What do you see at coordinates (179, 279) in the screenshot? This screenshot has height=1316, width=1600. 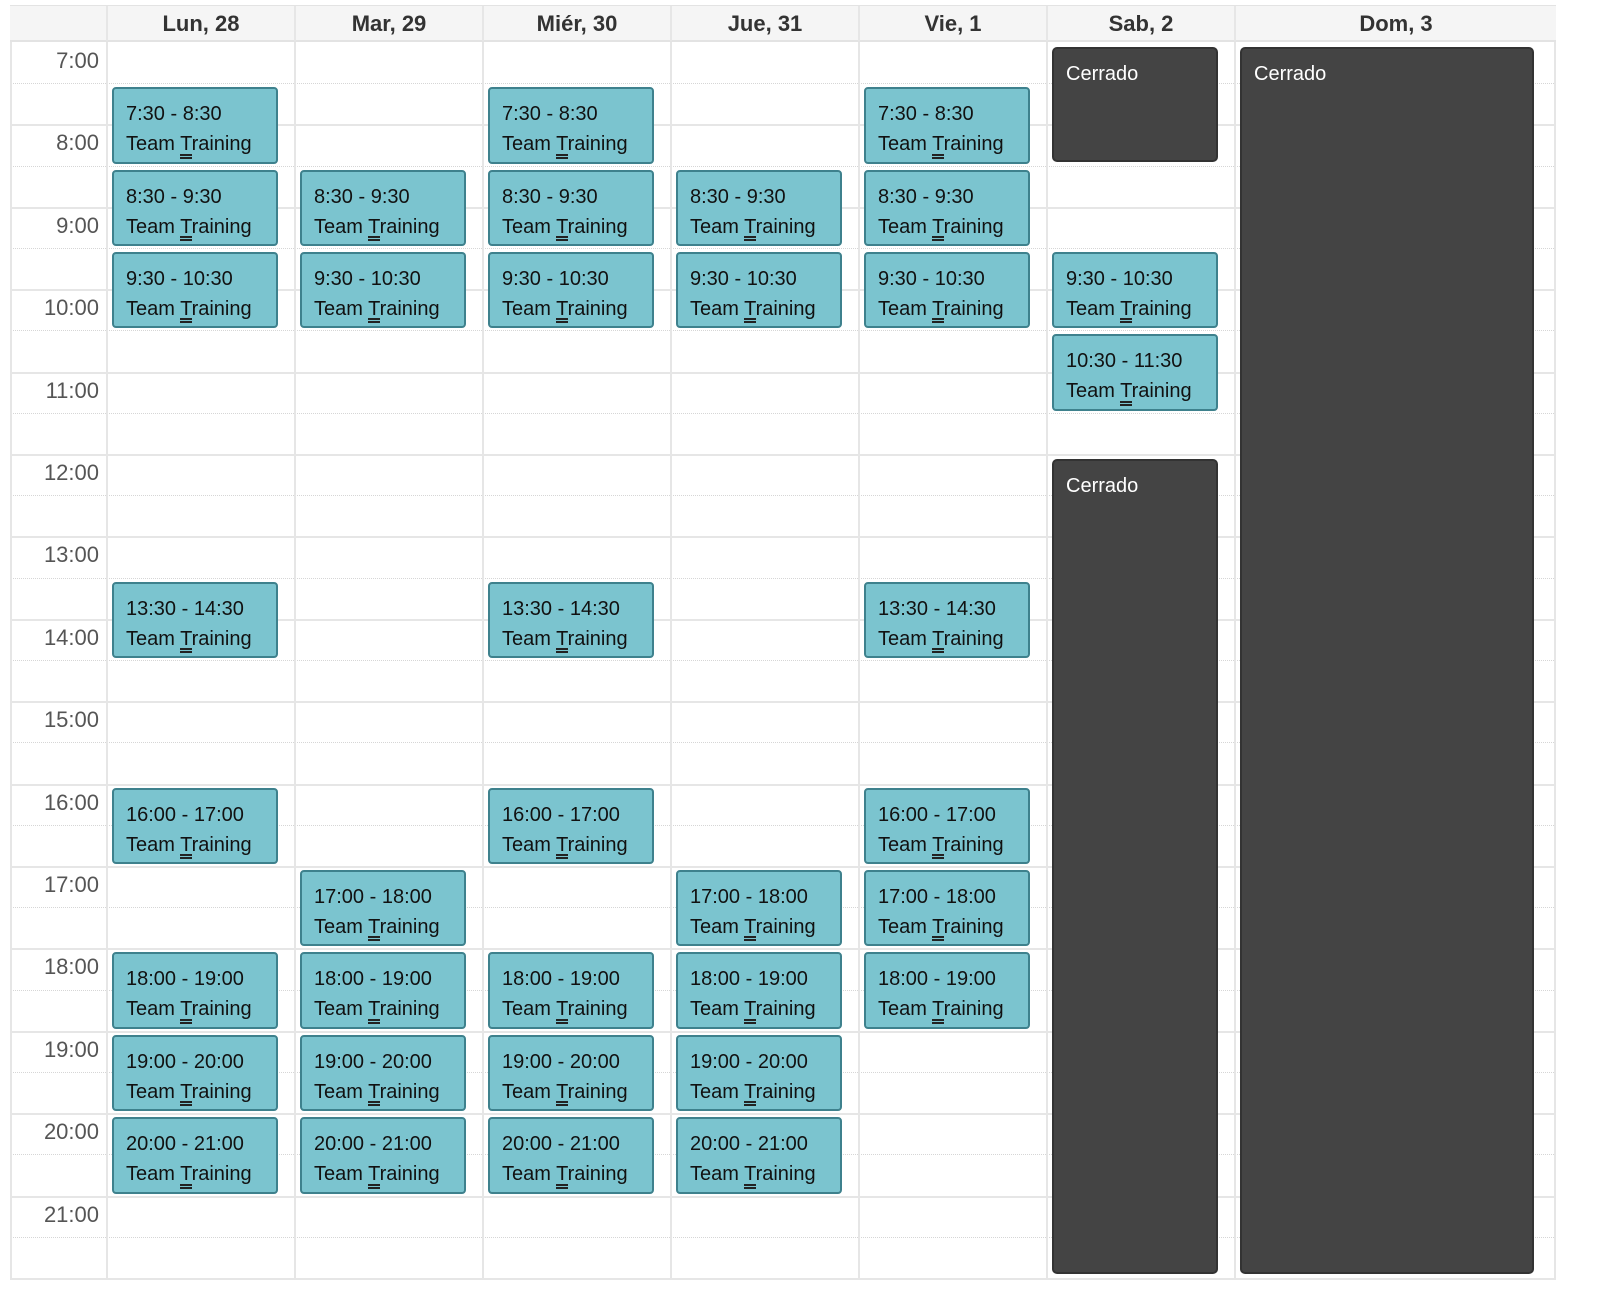 I see `event-time: 9:30 - 10:30` at bounding box center [179, 279].